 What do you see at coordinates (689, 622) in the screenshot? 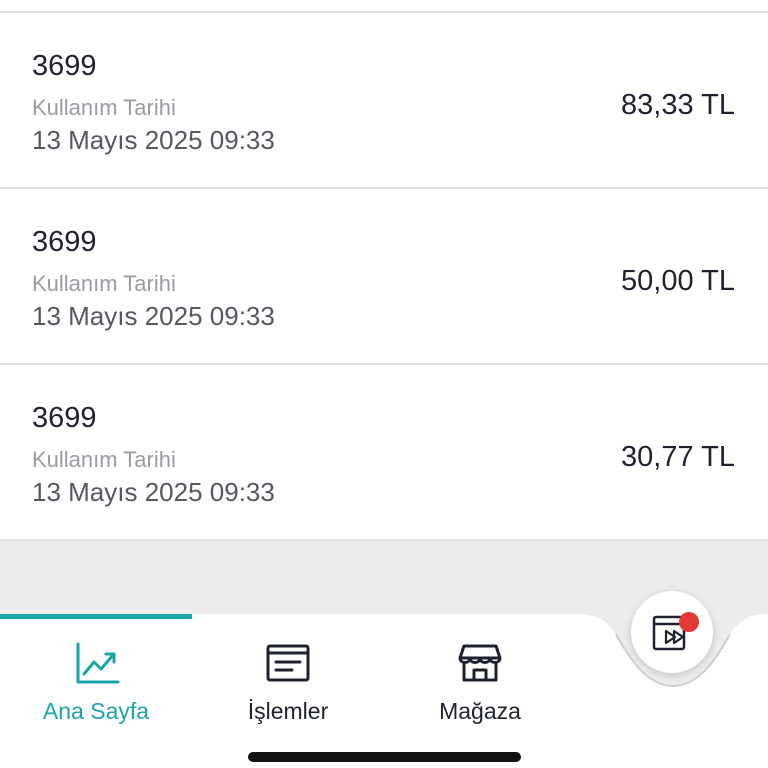
I see `notification-dot` at bounding box center [689, 622].